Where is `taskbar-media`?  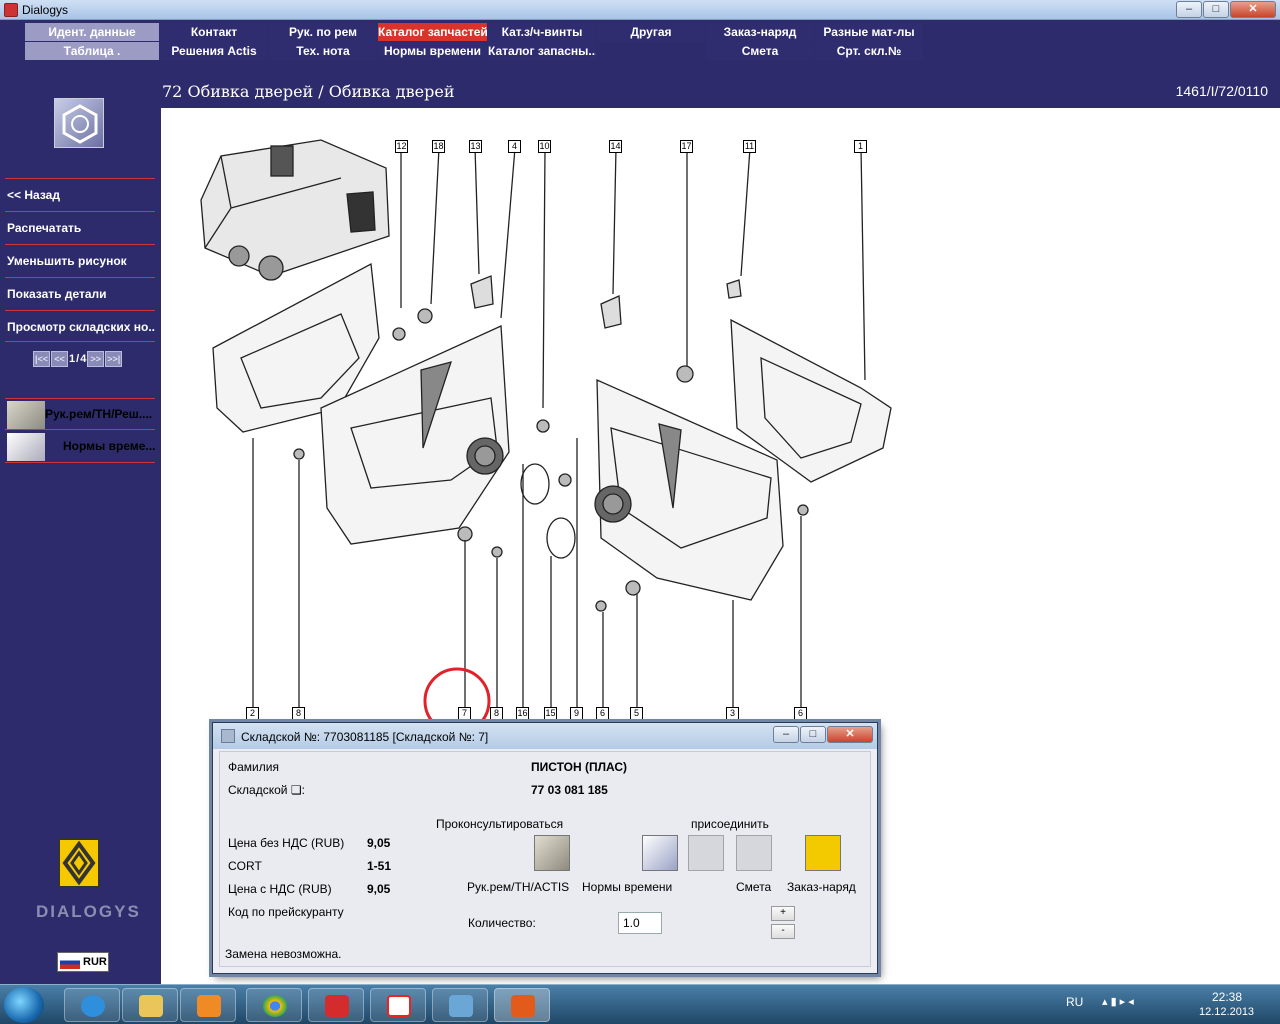 taskbar-media is located at coordinates (208, 1005).